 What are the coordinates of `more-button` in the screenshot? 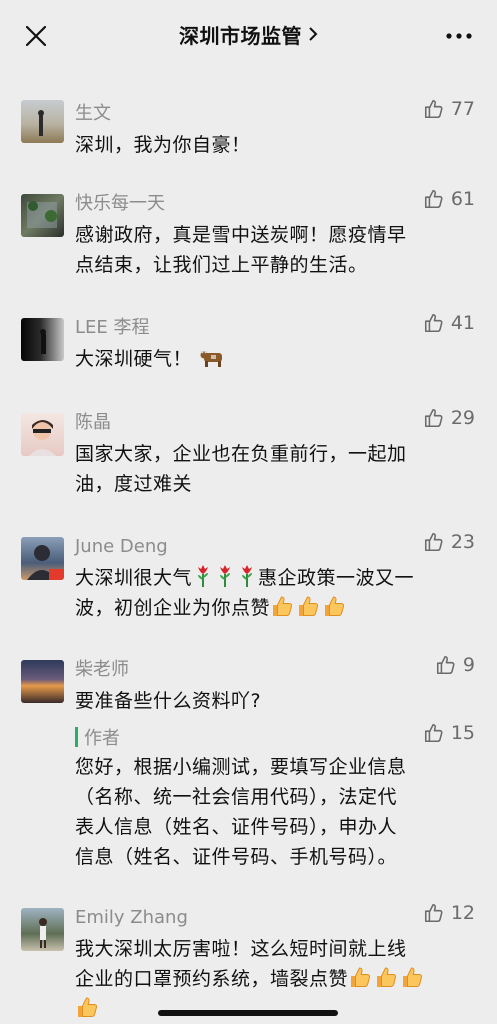 It's located at (459, 36).